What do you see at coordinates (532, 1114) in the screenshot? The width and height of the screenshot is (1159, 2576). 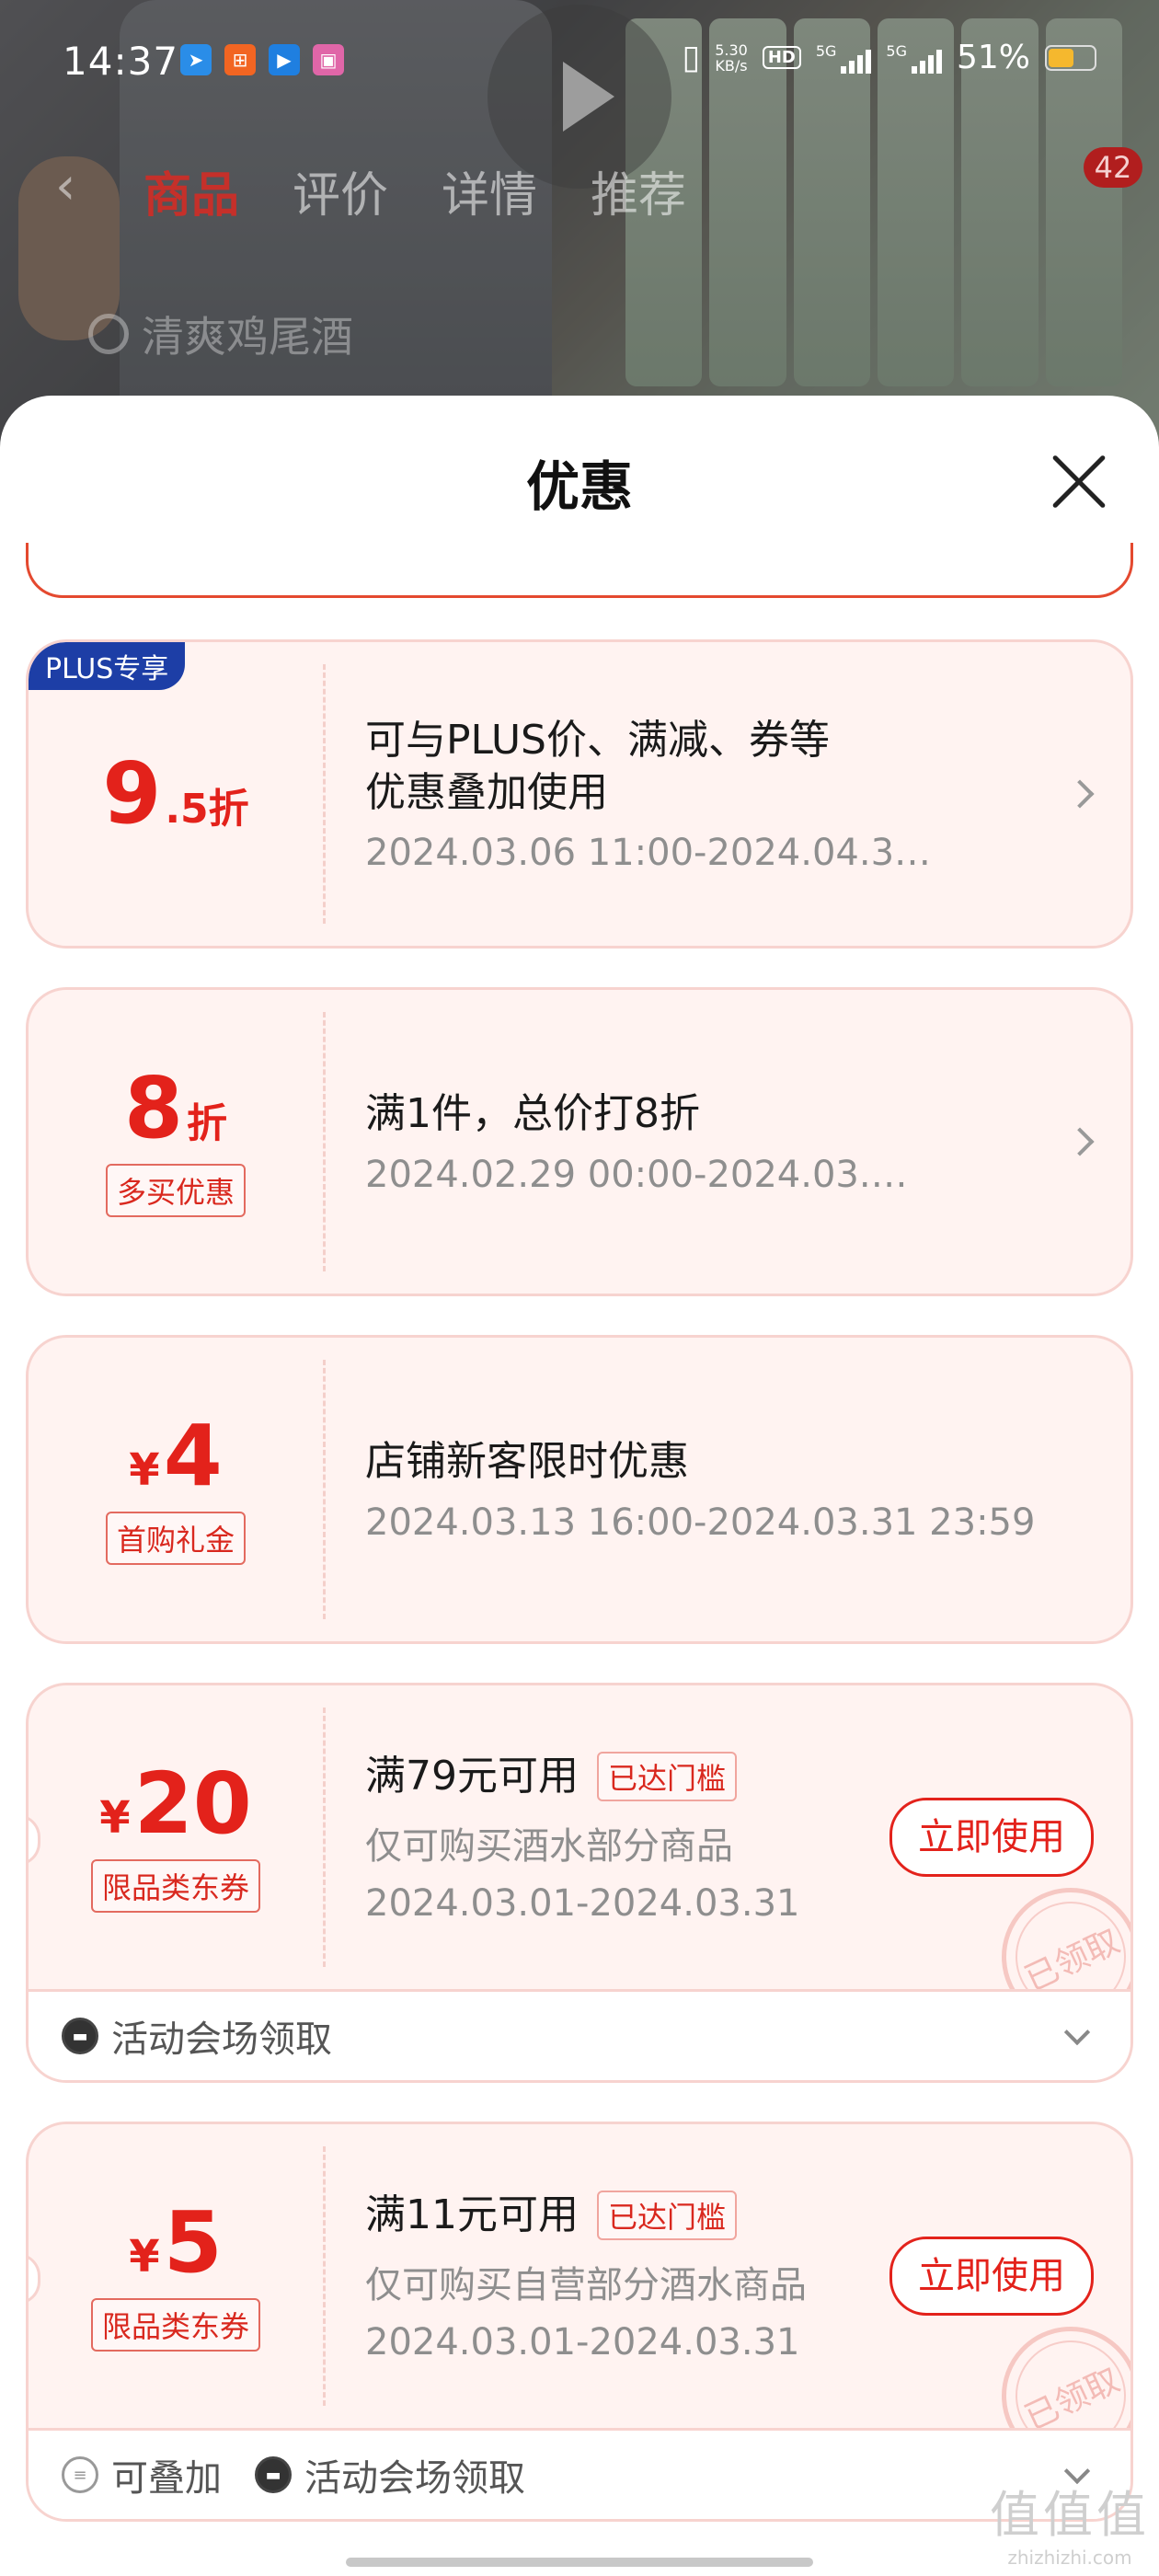 I see `coupon-title: 满1件，总价打8折` at bounding box center [532, 1114].